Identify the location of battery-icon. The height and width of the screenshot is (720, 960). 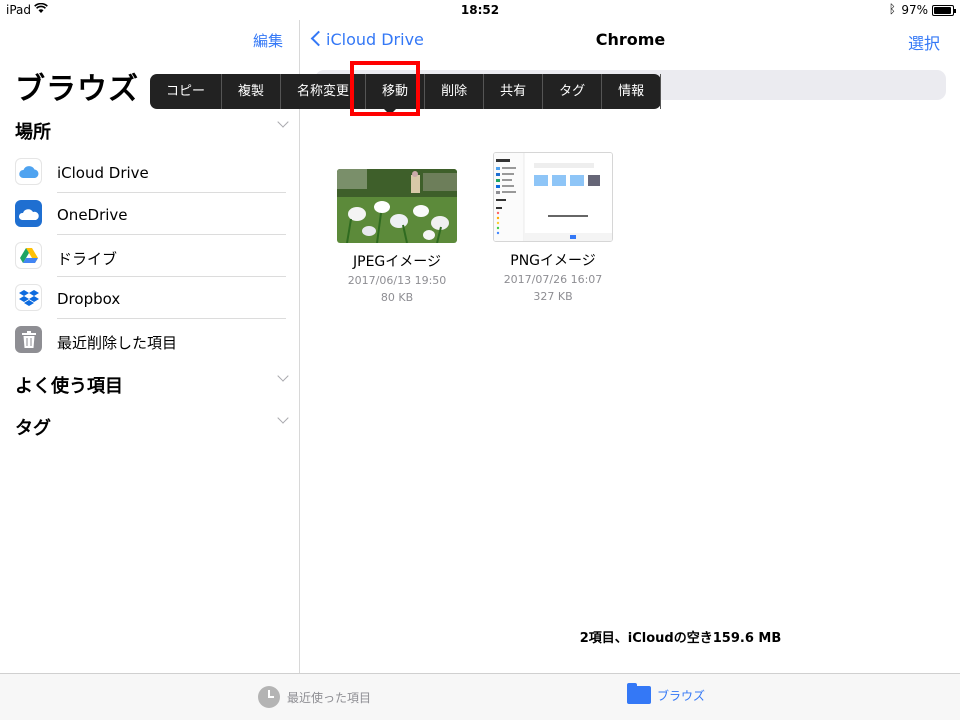
(944, 10).